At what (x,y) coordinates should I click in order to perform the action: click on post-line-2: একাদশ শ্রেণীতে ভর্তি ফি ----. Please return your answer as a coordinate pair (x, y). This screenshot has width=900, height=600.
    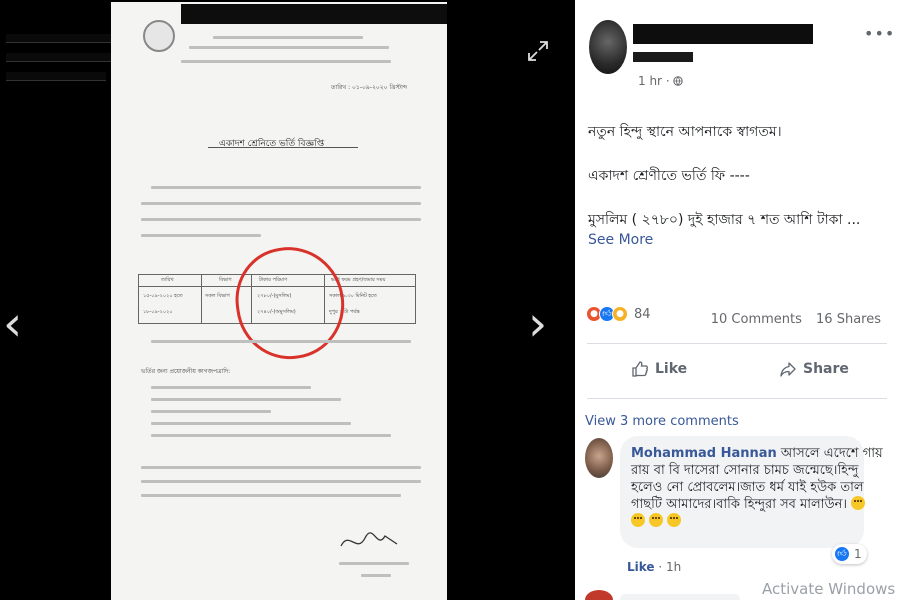
    Looking at the image, I should click on (669, 176).